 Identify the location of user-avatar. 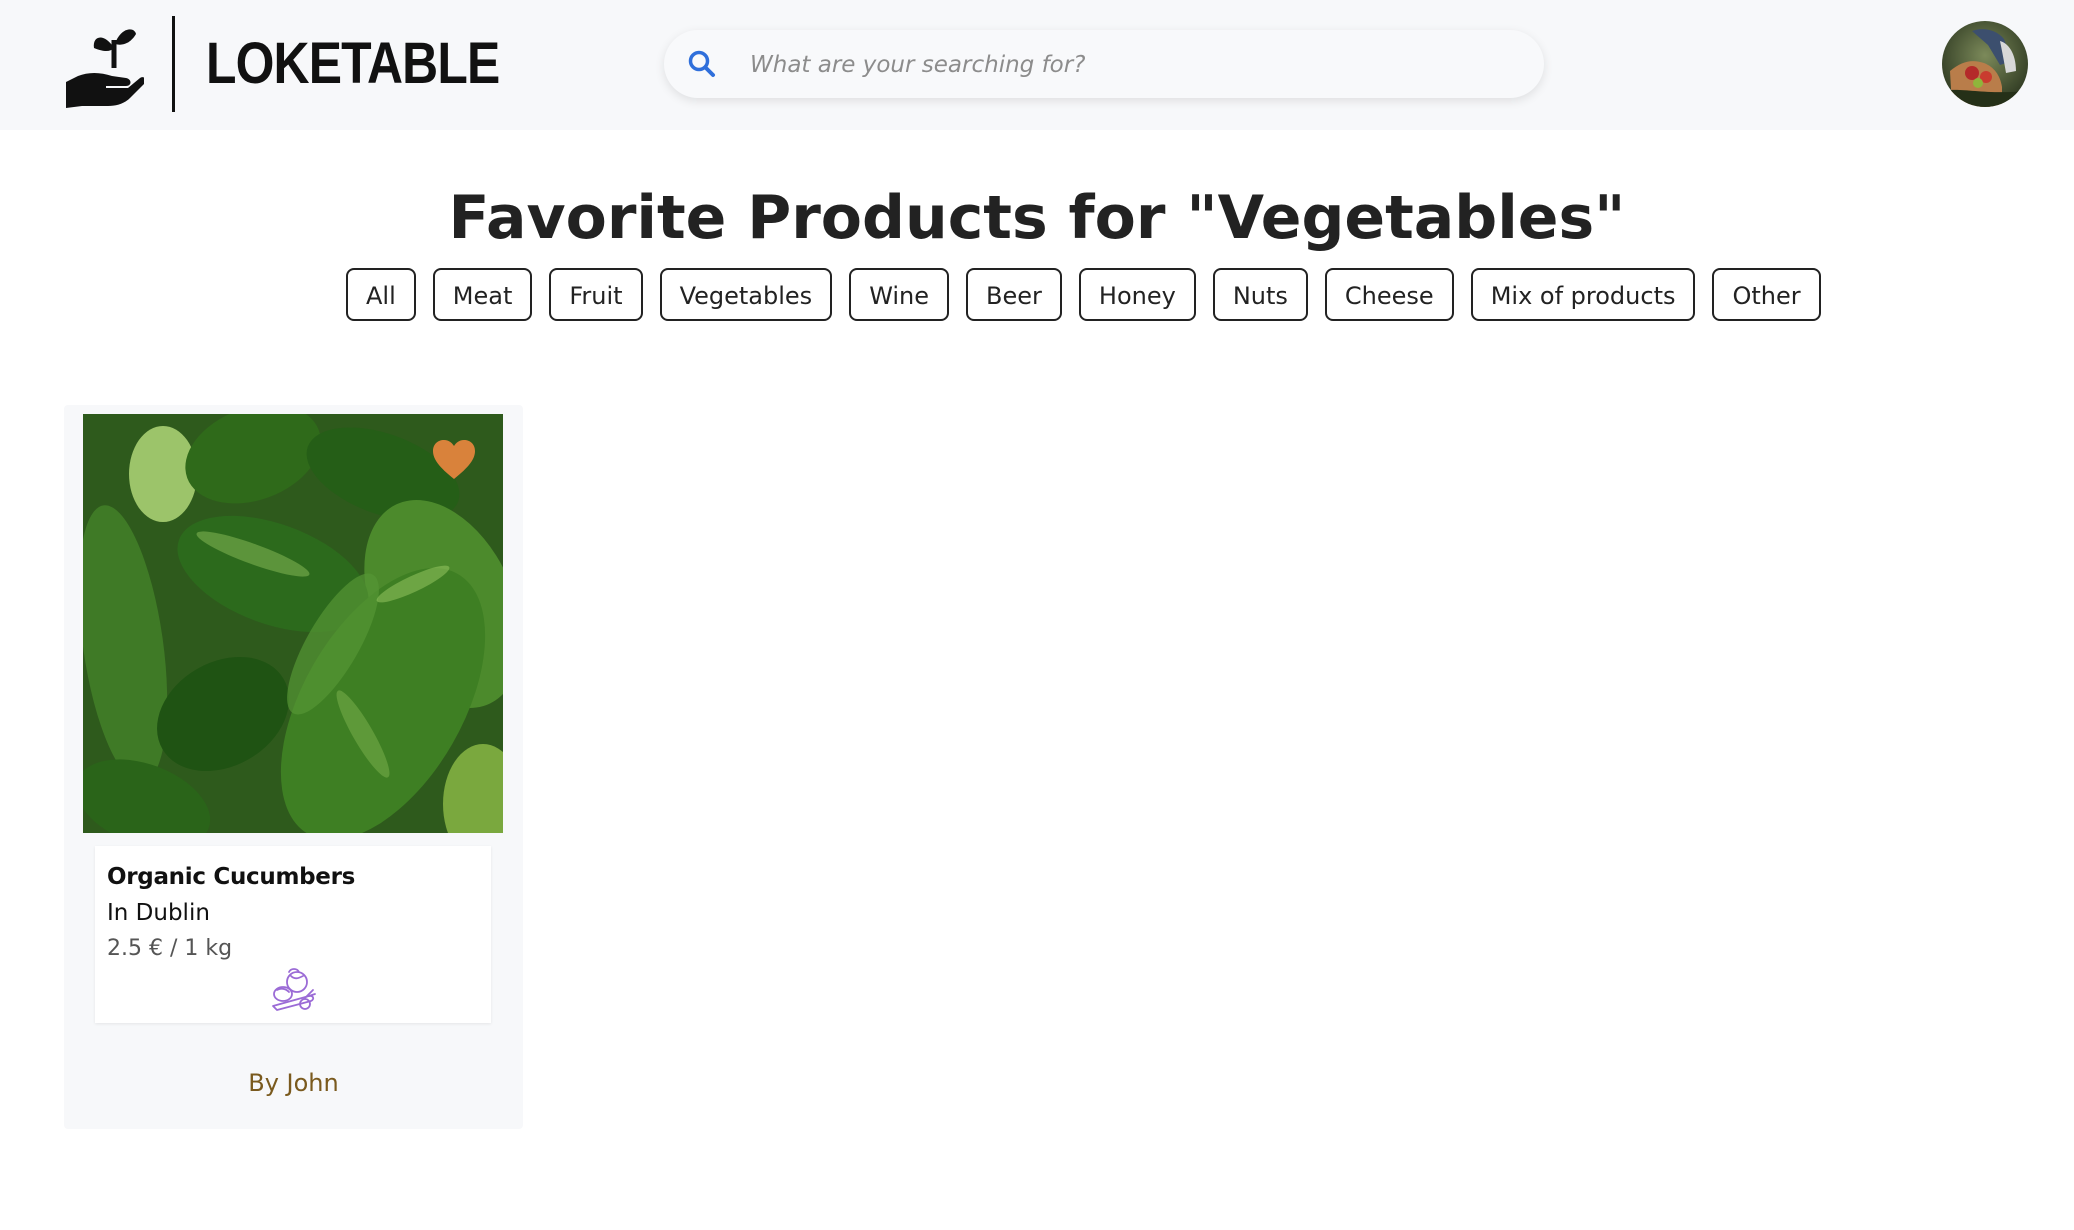
(1985, 64).